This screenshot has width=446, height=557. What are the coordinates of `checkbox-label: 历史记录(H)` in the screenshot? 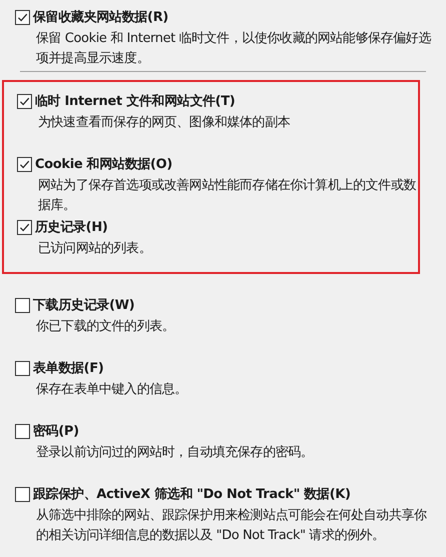 It's located at (71, 227).